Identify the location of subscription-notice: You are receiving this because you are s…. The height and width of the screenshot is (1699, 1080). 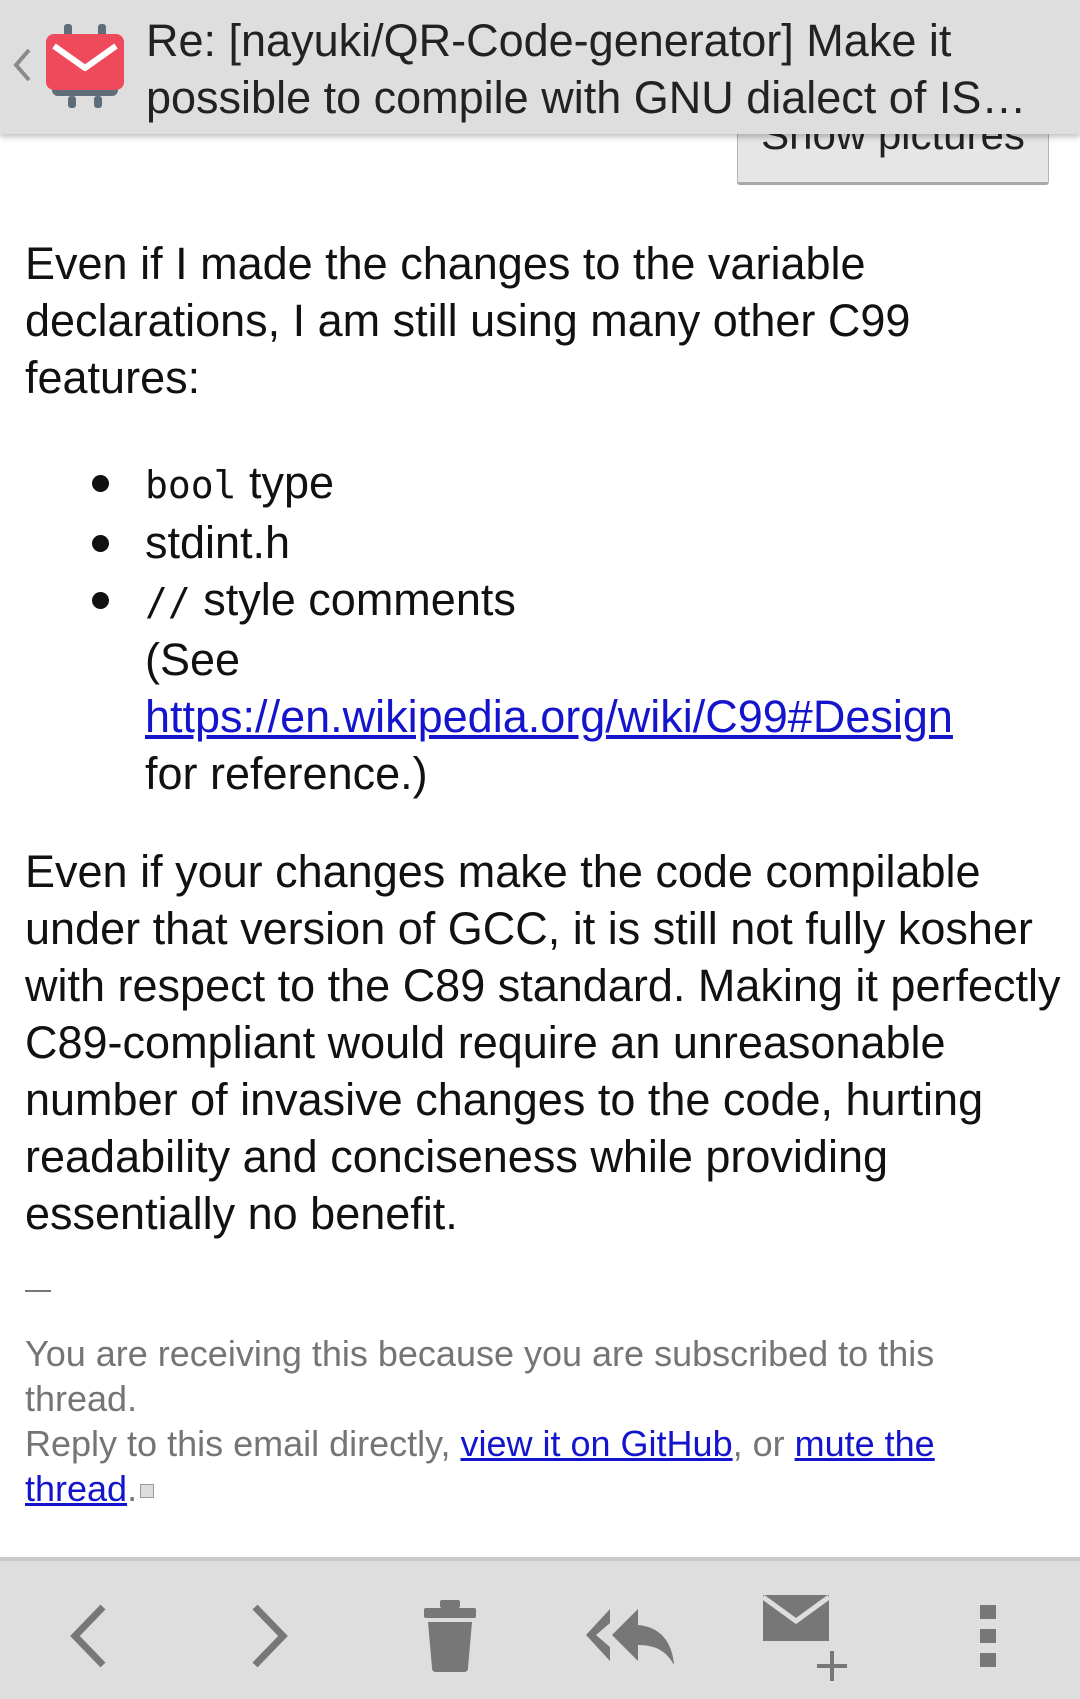
(480, 1376).